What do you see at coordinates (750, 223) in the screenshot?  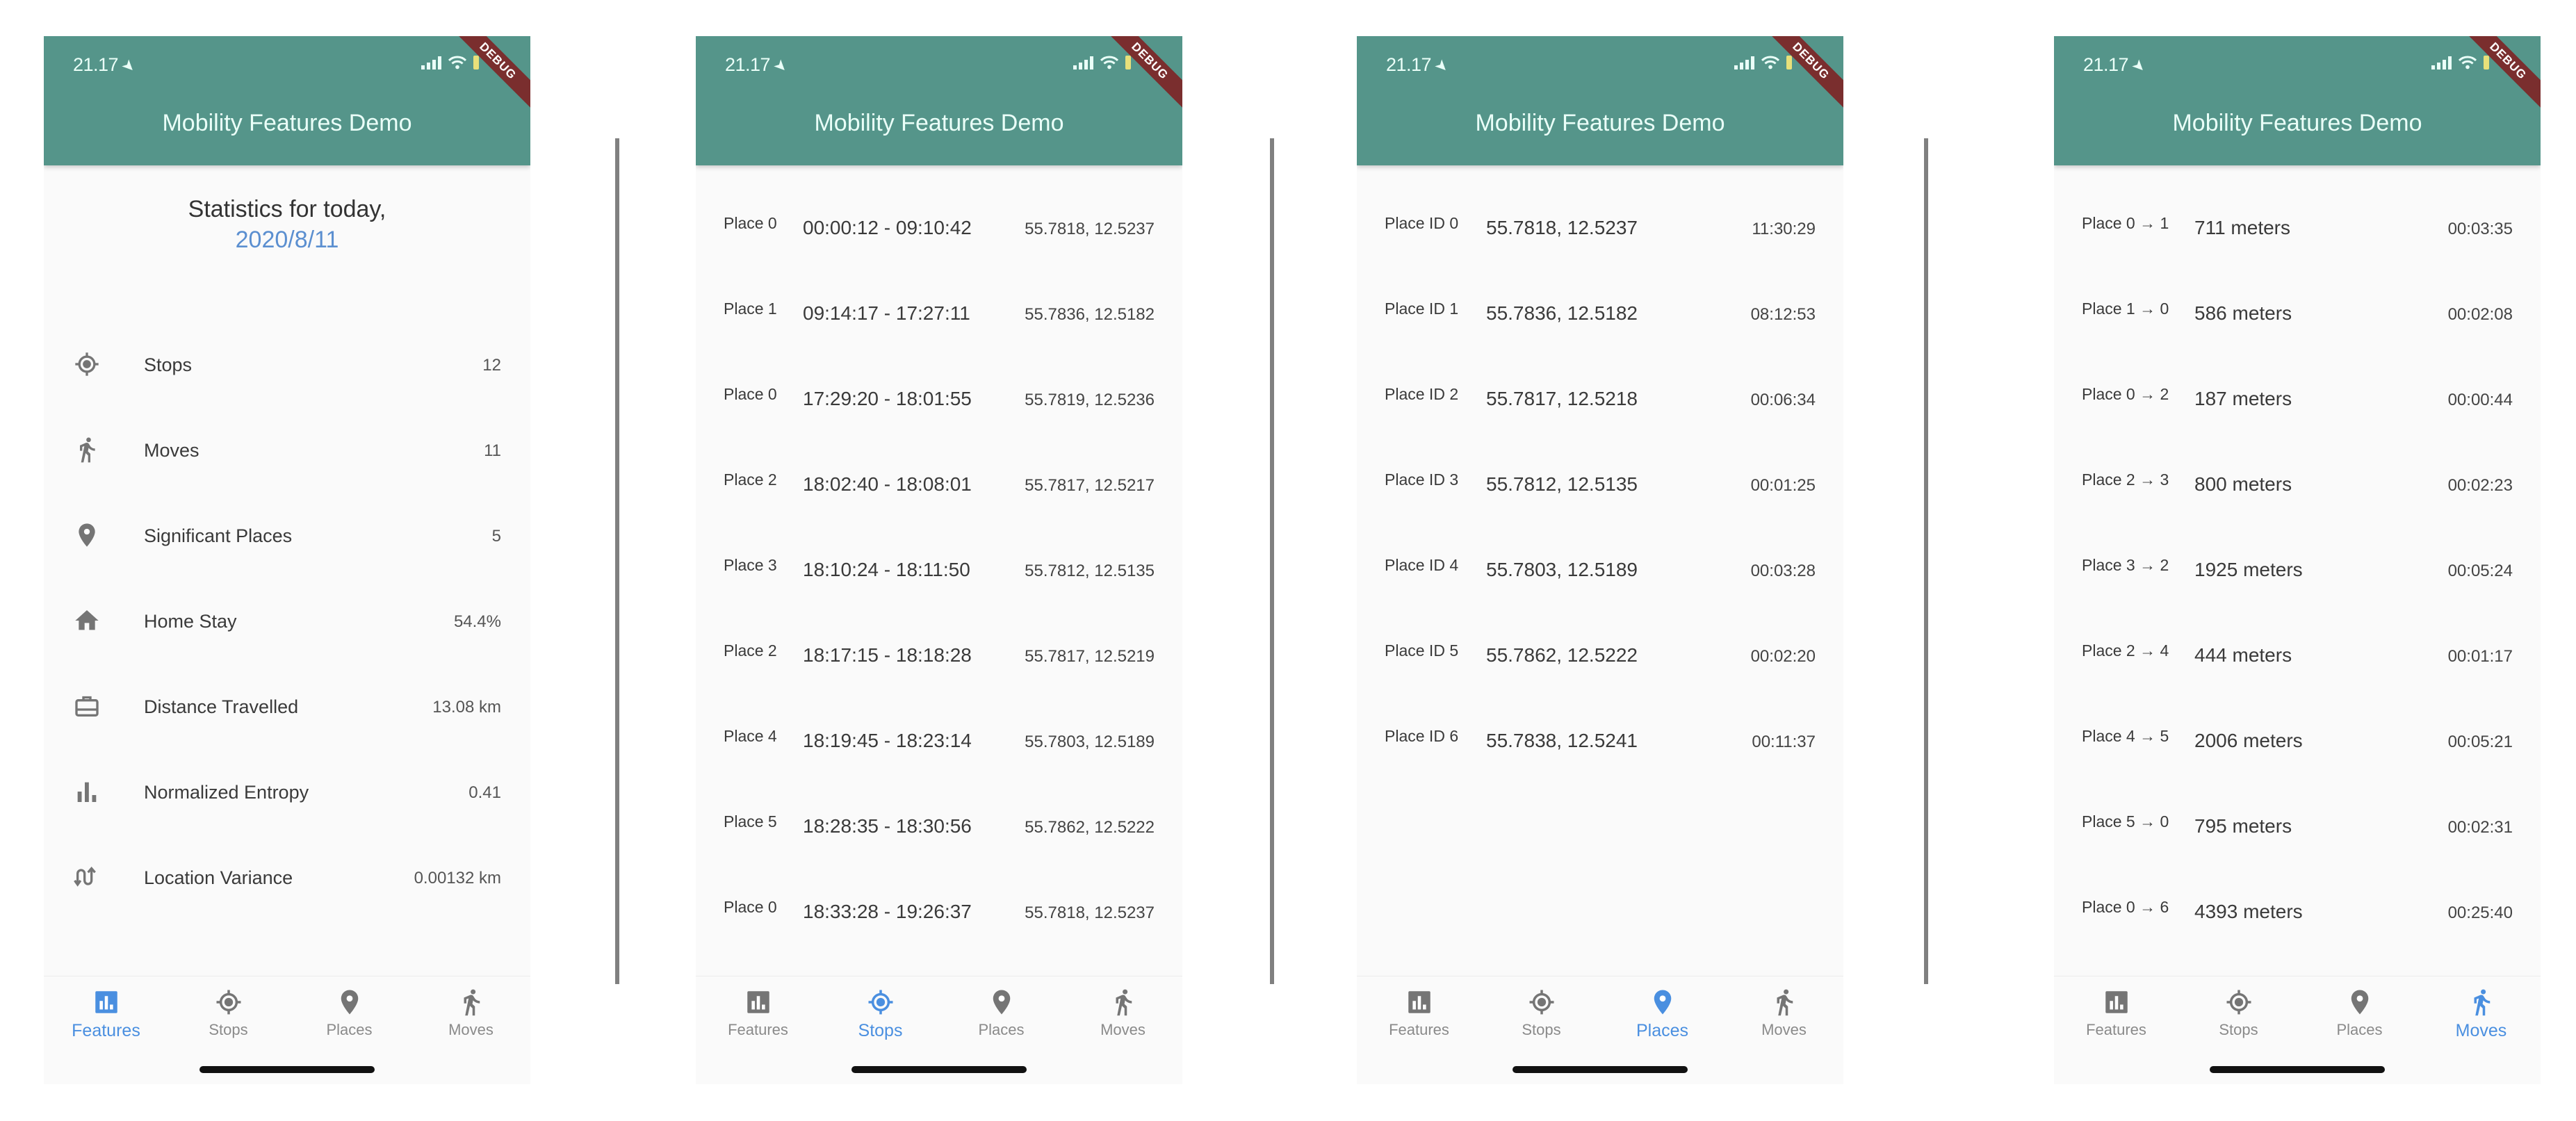 I see `stop-place-label: Place 0` at bounding box center [750, 223].